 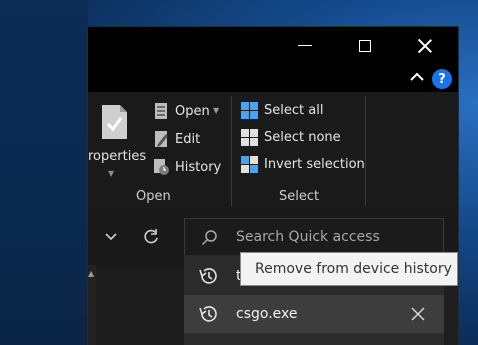 I want to click on open-label: Open, so click(x=192, y=111).